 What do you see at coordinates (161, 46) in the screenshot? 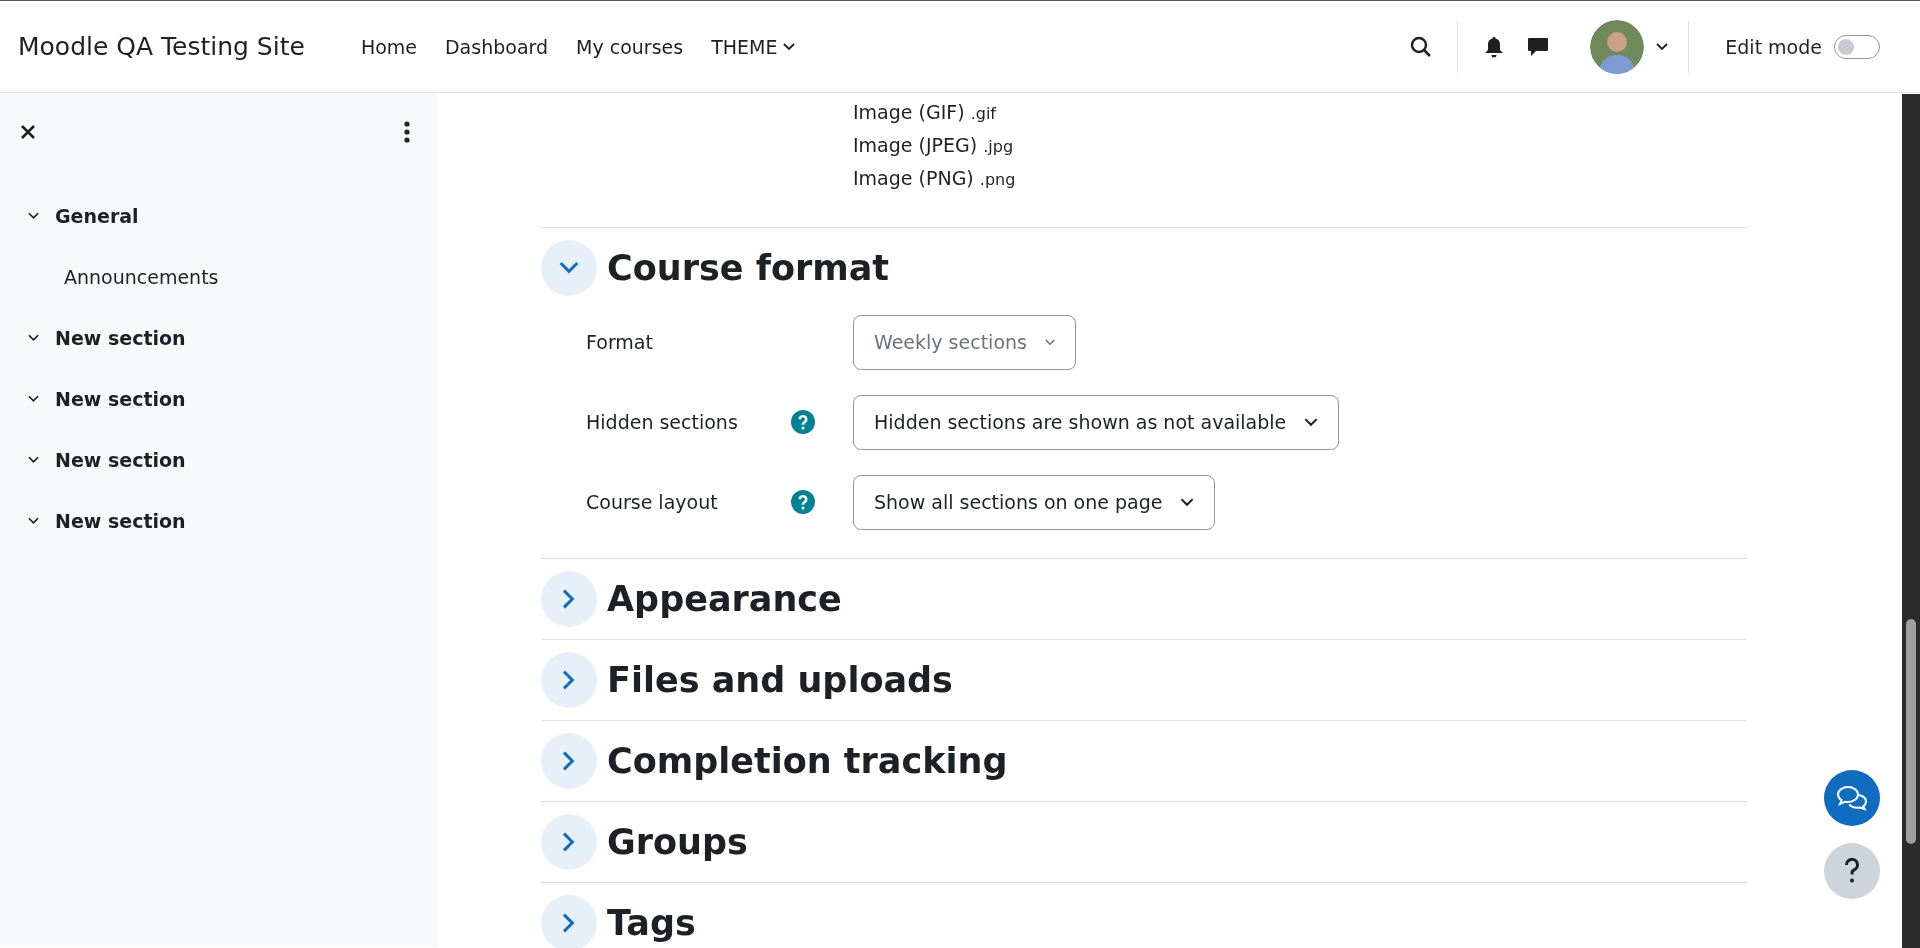
I see `site-name: Moodle QA Testing Site` at bounding box center [161, 46].